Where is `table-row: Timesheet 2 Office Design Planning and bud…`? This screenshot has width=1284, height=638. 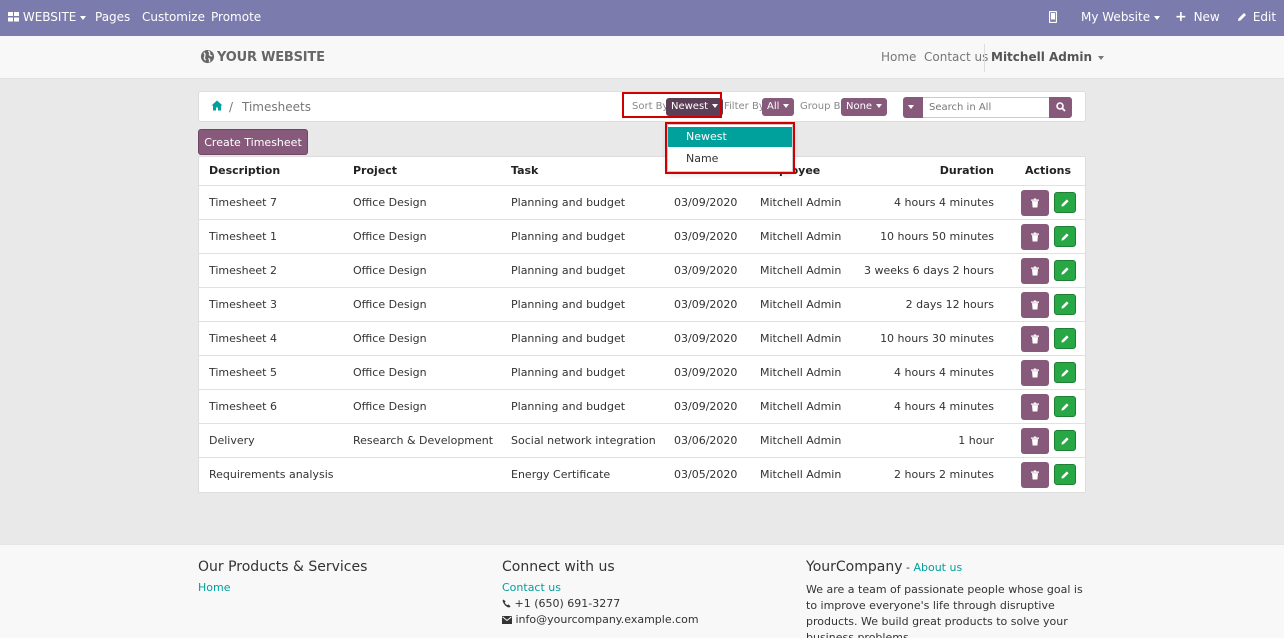 table-row: Timesheet 2 Office Design Planning and bud… is located at coordinates (642, 271).